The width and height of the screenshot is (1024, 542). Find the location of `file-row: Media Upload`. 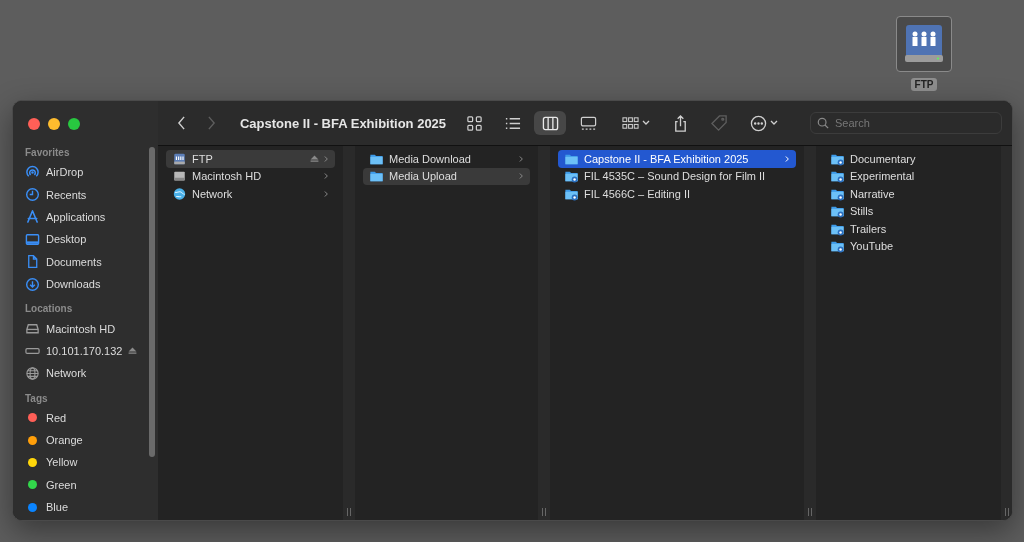

file-row: Media Upload is located at coordinates (446, 176).